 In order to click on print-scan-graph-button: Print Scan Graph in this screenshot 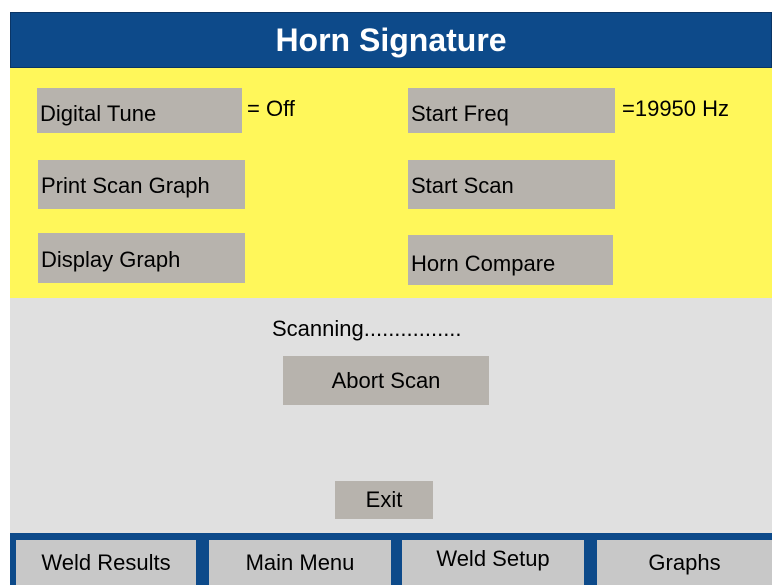, I will do `click(141, 184)`.